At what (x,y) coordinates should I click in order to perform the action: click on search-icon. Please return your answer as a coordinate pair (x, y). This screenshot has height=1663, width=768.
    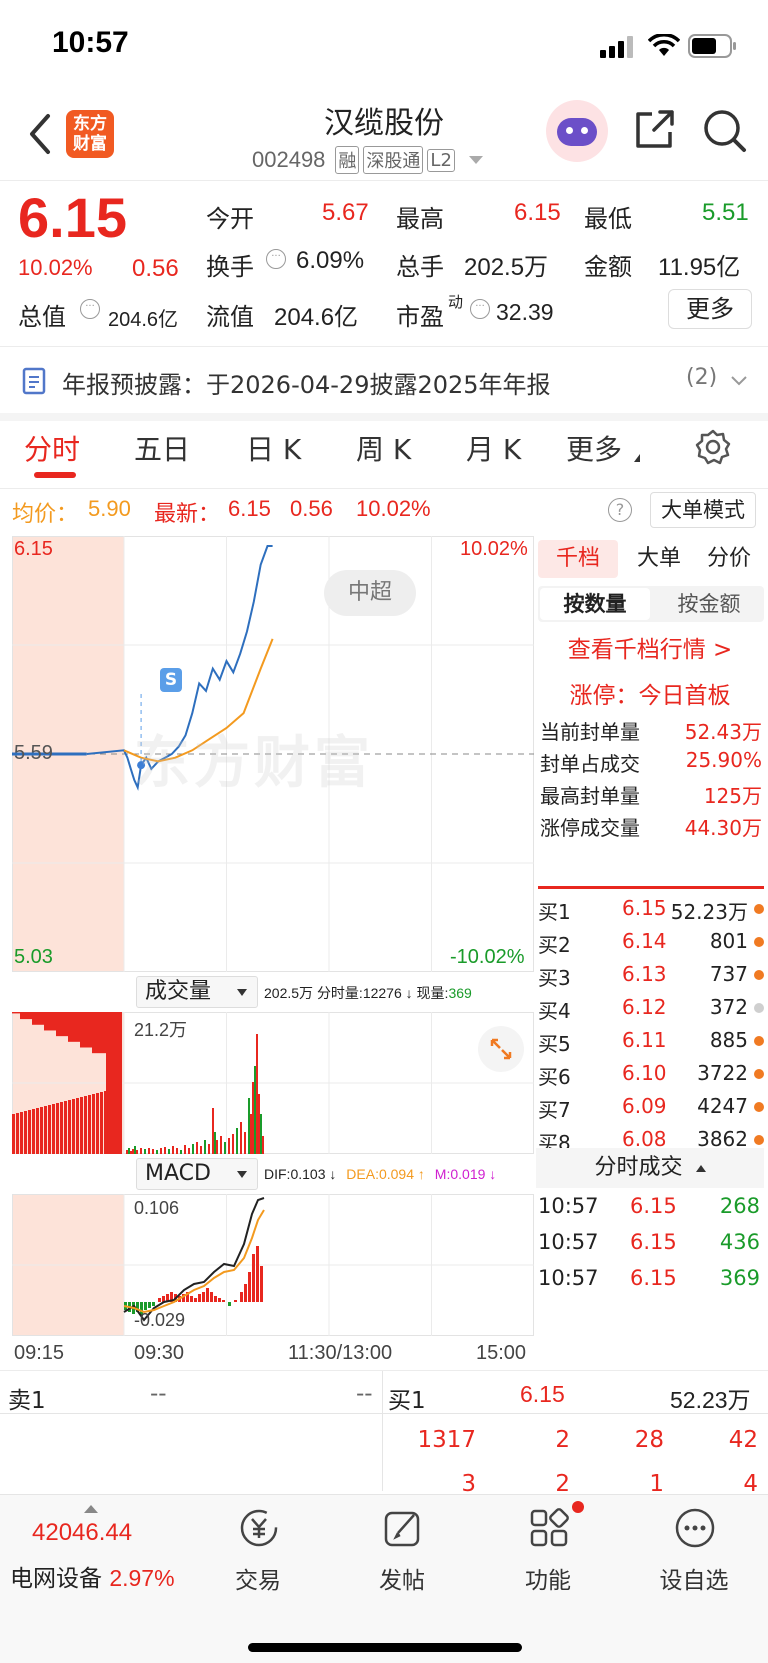
    Looking at the image, I should click on (725, 131).